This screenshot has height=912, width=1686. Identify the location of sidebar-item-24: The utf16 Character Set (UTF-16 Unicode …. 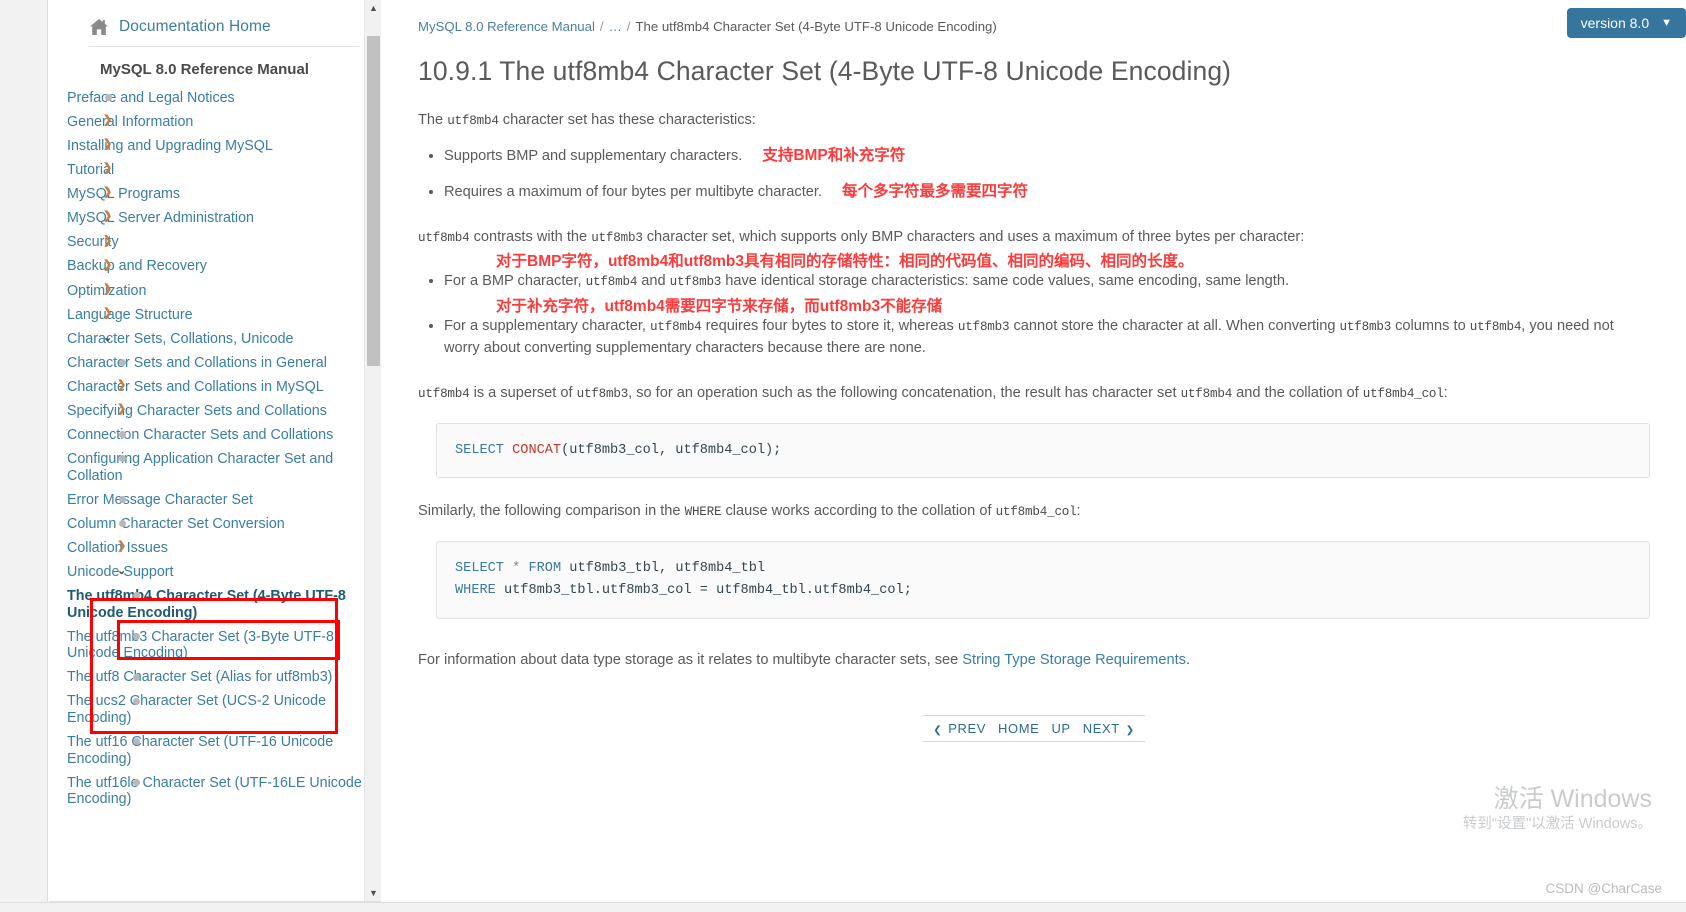
(215, 750).